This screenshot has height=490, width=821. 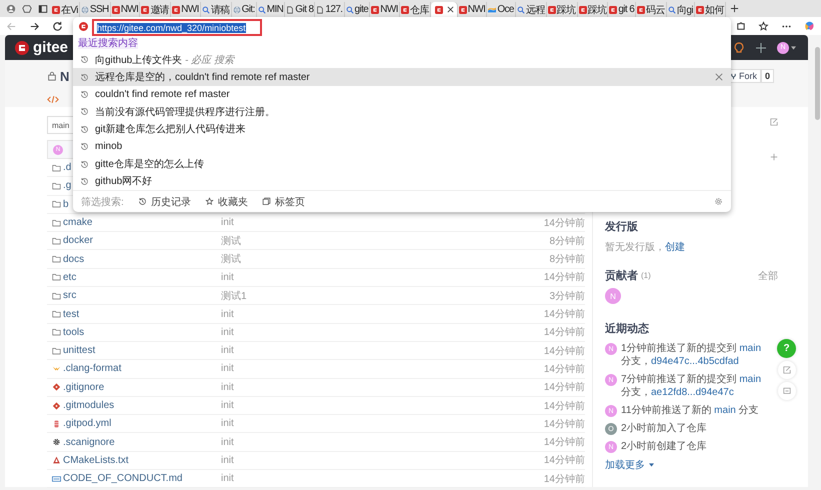 What do you see at coordinates (142, 442) in the screenshot?
I see `file-name: .scanignore` at bounding box center [142, 442].